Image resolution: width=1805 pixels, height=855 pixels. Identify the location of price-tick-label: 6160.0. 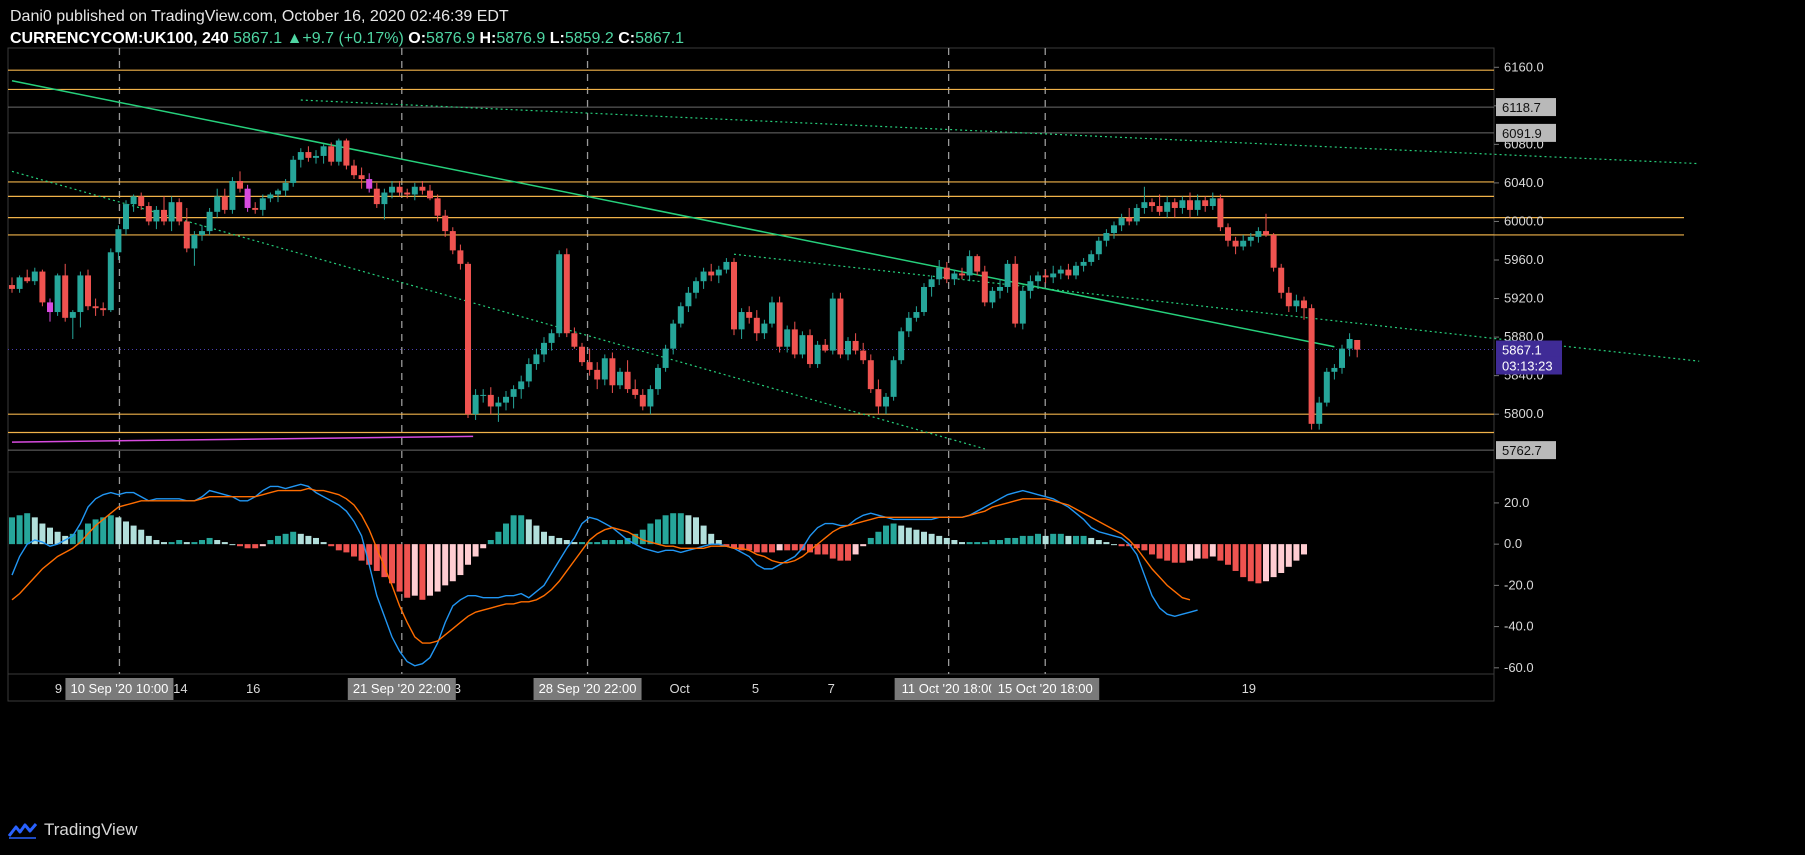
(1524, 66).